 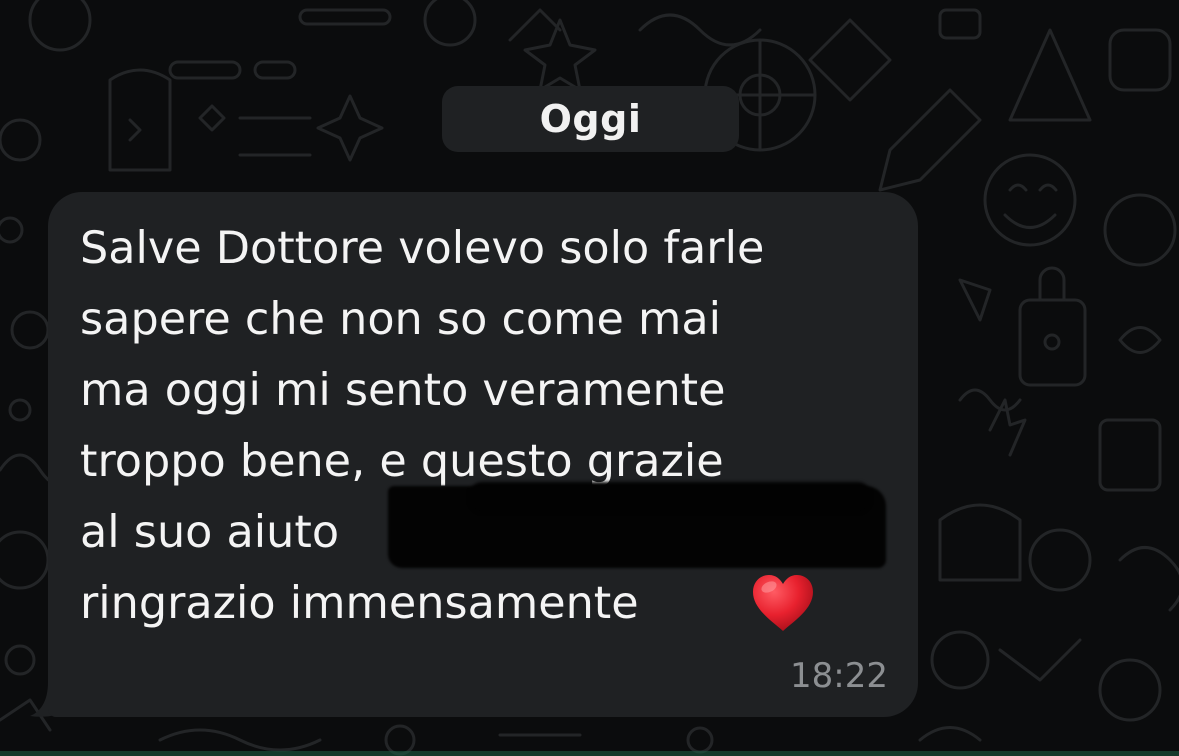 I want to click on date-separator-chip: Oggi, so click(x=590, y=119).